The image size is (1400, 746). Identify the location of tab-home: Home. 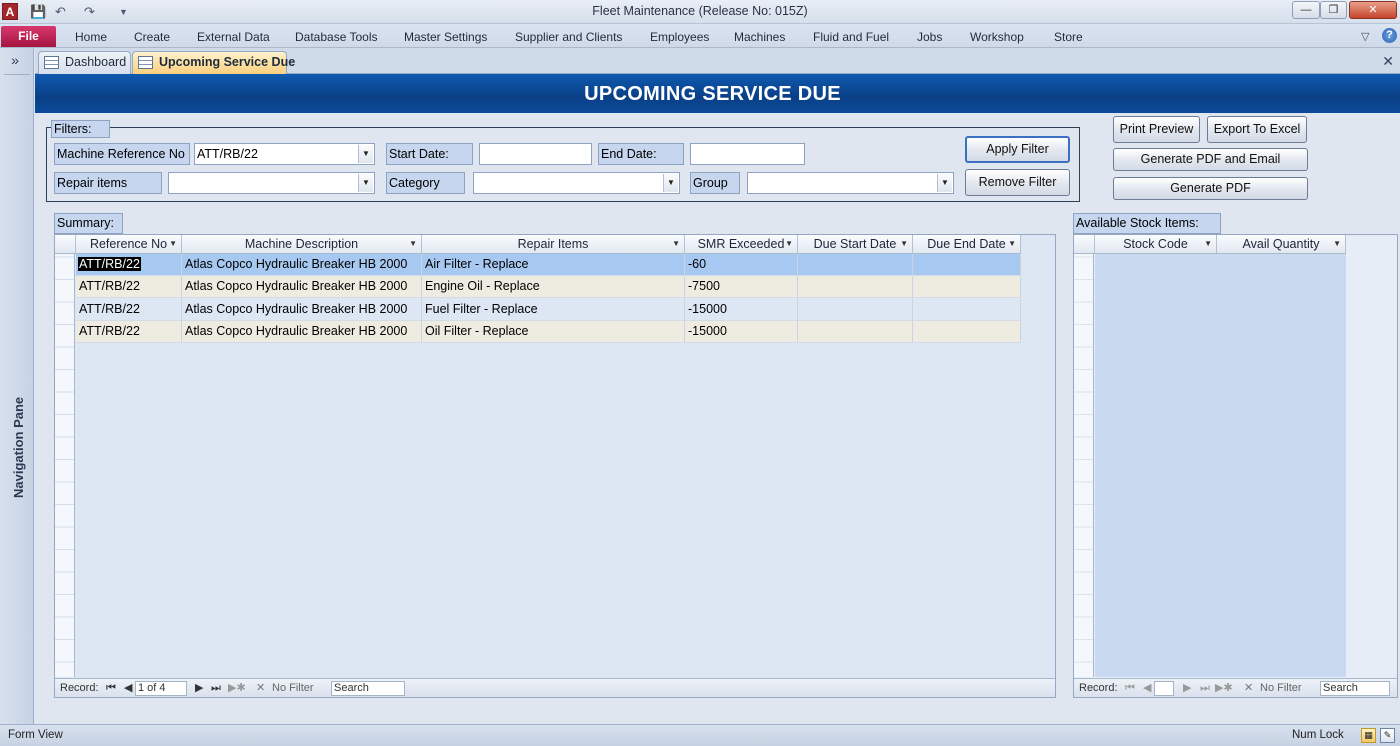
(91, 37).